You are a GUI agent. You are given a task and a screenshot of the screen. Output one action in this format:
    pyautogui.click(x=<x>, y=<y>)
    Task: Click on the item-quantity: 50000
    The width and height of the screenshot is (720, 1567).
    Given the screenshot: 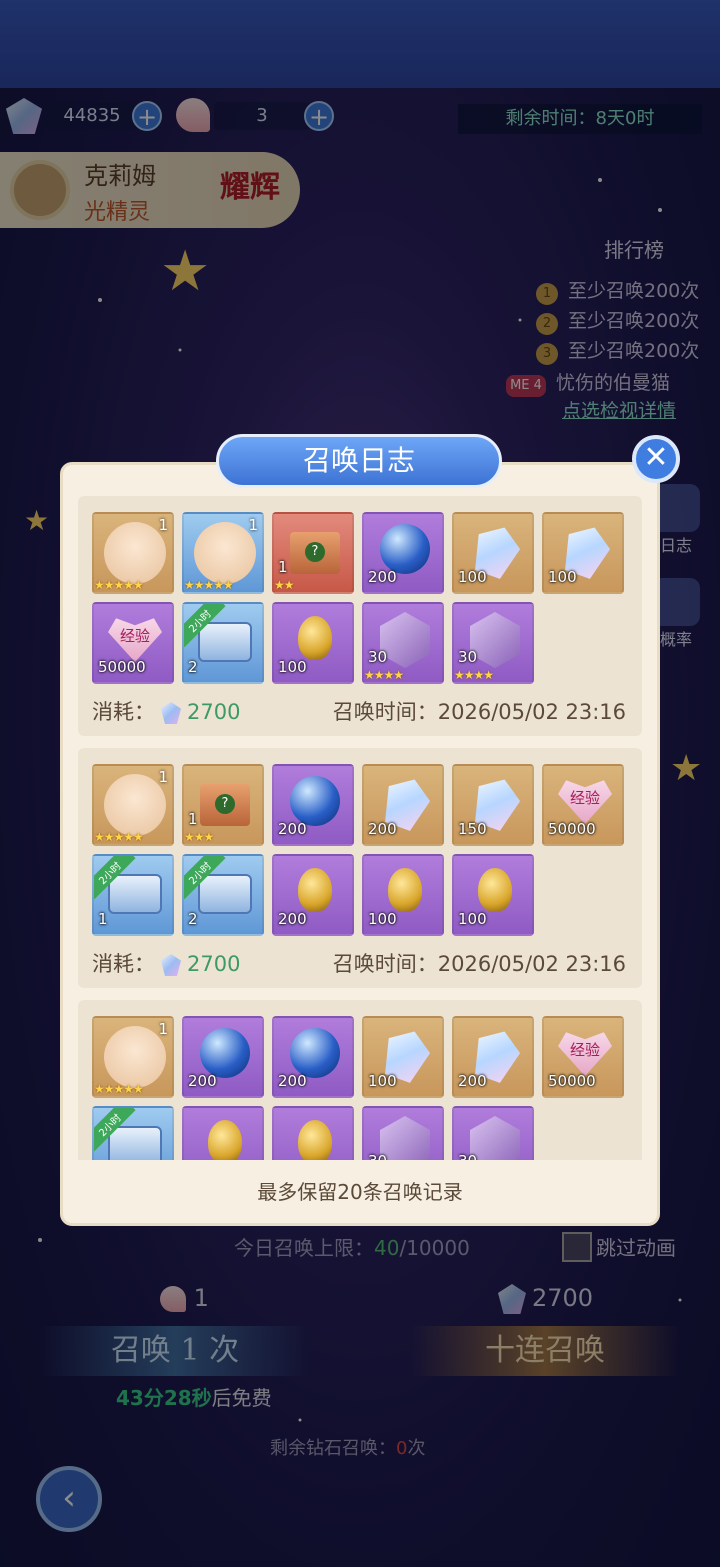 What is the action you would take?
    pyautogui.click(x=122, y=667)
    